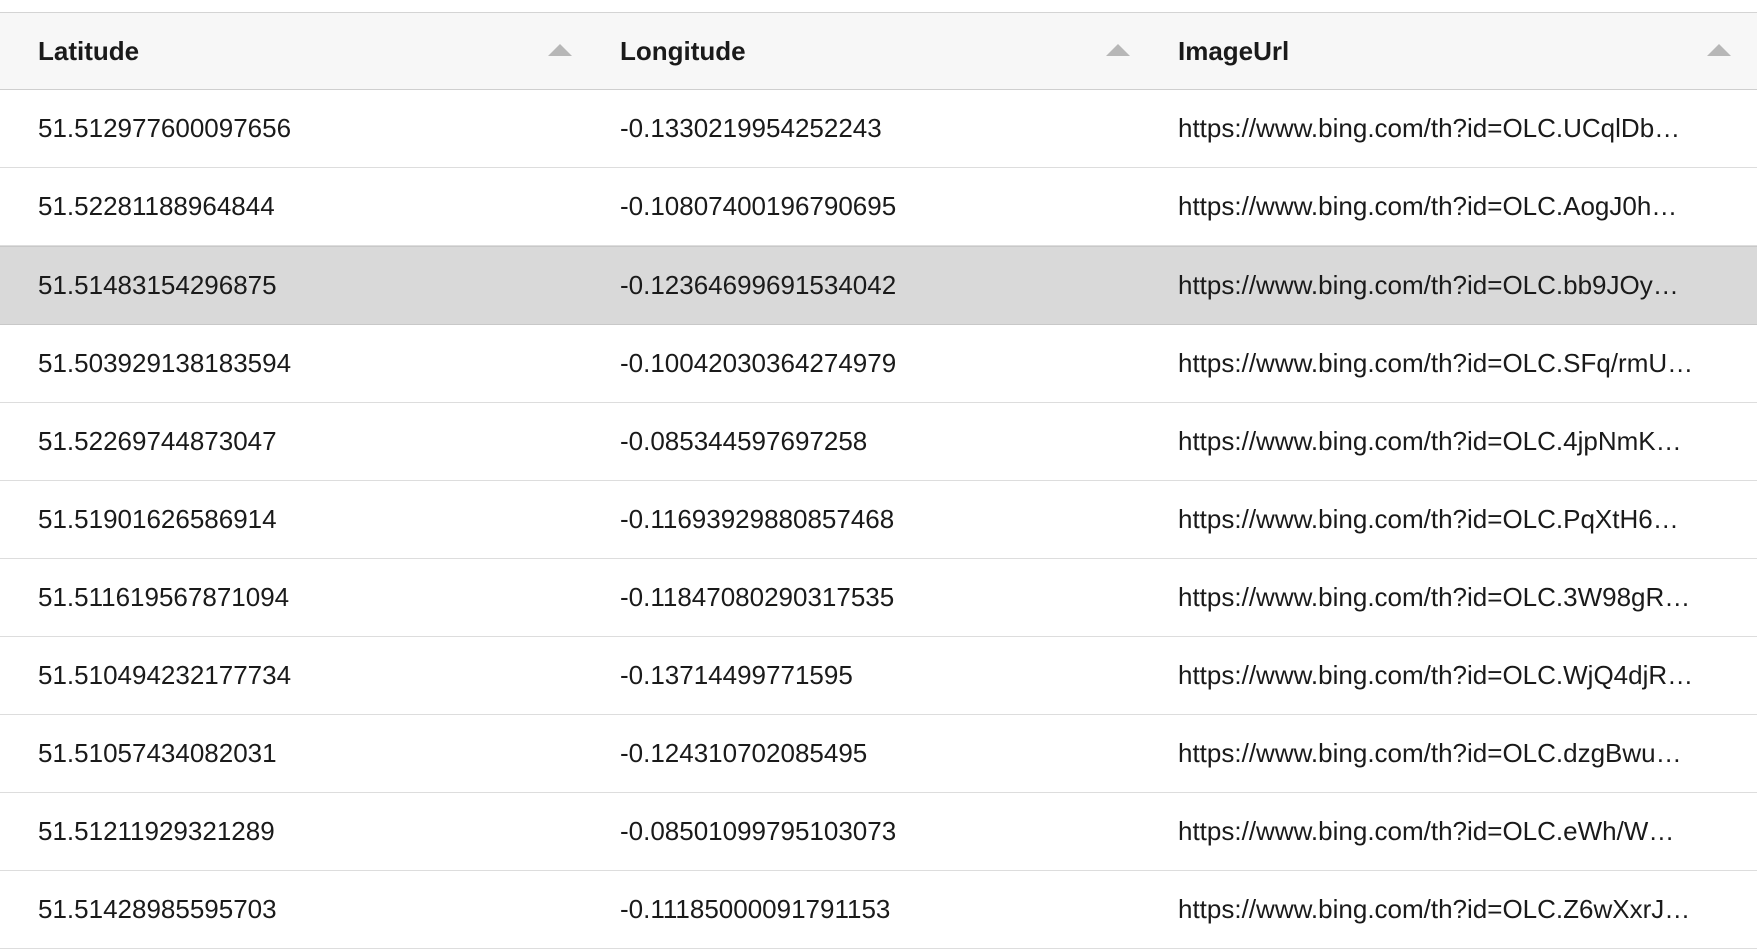 The image size is (1757, 951). What do you see at coordinates (157, 519) in the screenshot?
I see `cell-latitude-text: 51.51901626586914` at bounding box center [157, 519].